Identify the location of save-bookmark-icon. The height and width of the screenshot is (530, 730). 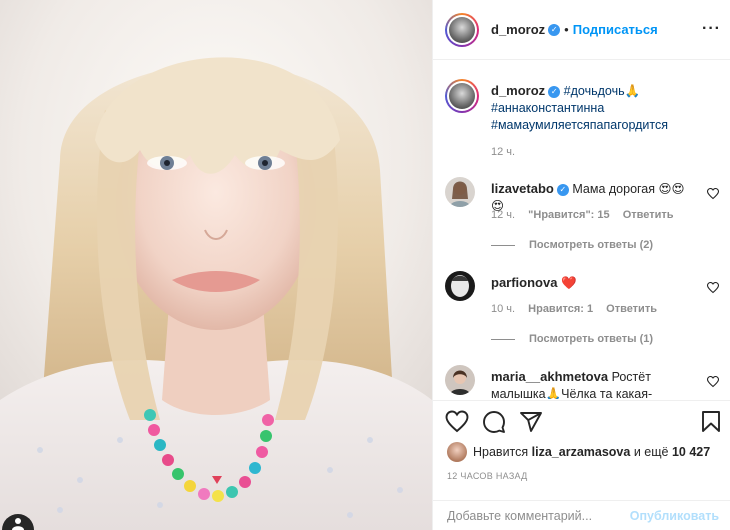
(711, 422).